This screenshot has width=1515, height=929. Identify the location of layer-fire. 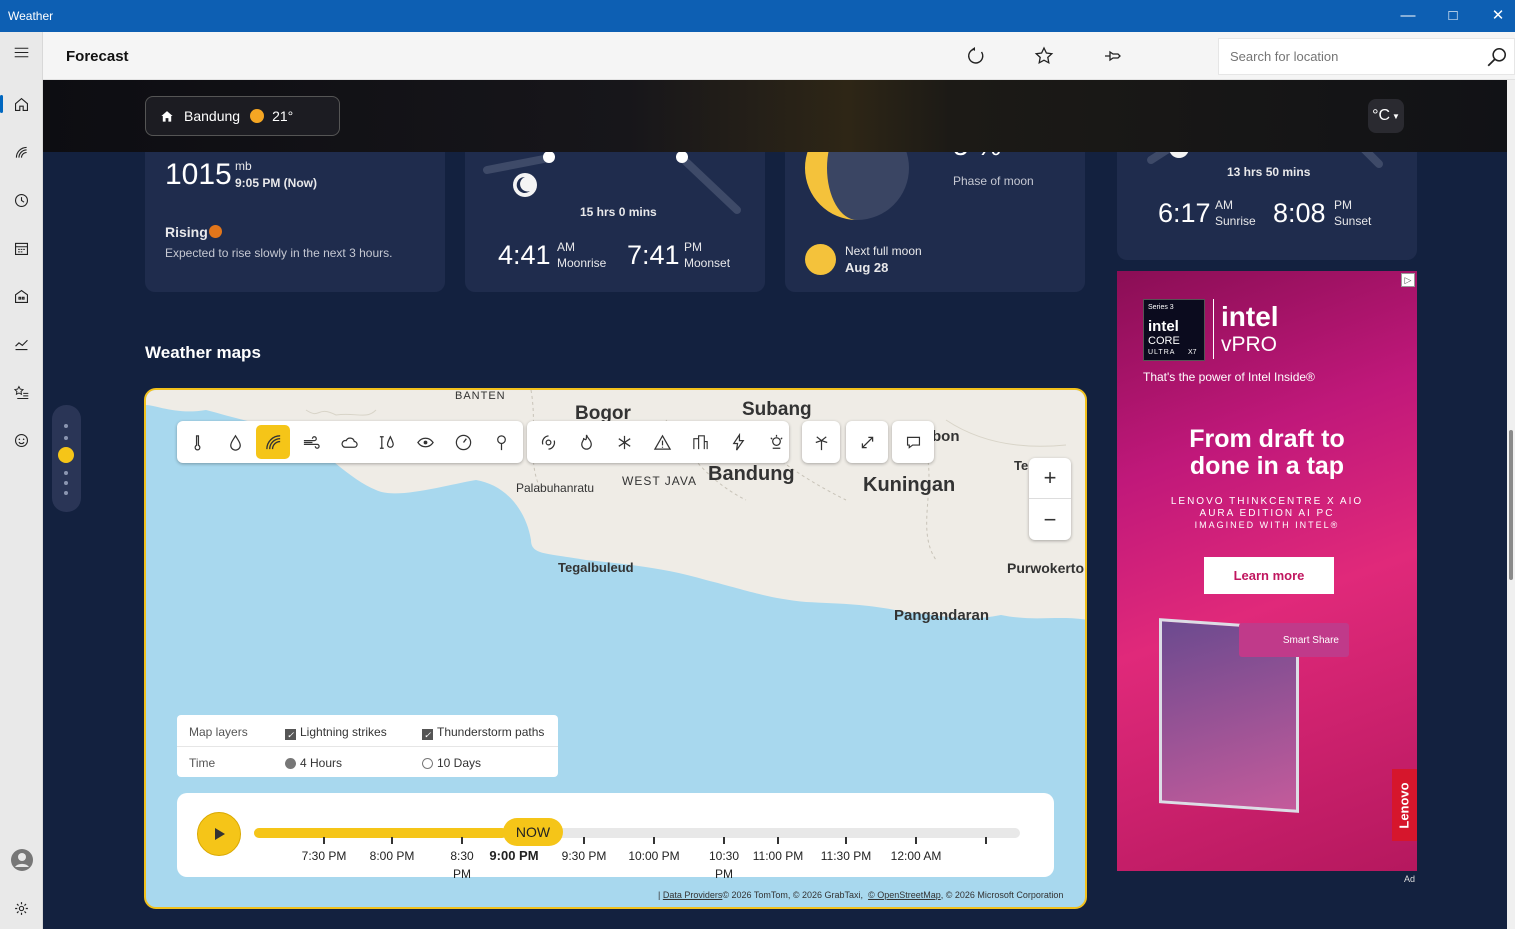
(586, 442).